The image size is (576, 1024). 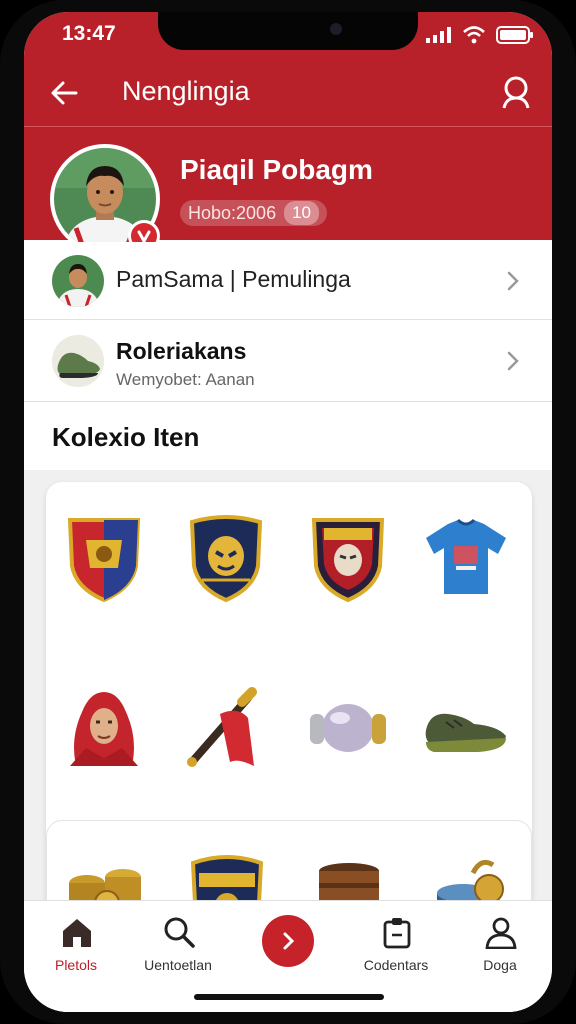 I want to click on home-icon, so click(x=77, y=933).